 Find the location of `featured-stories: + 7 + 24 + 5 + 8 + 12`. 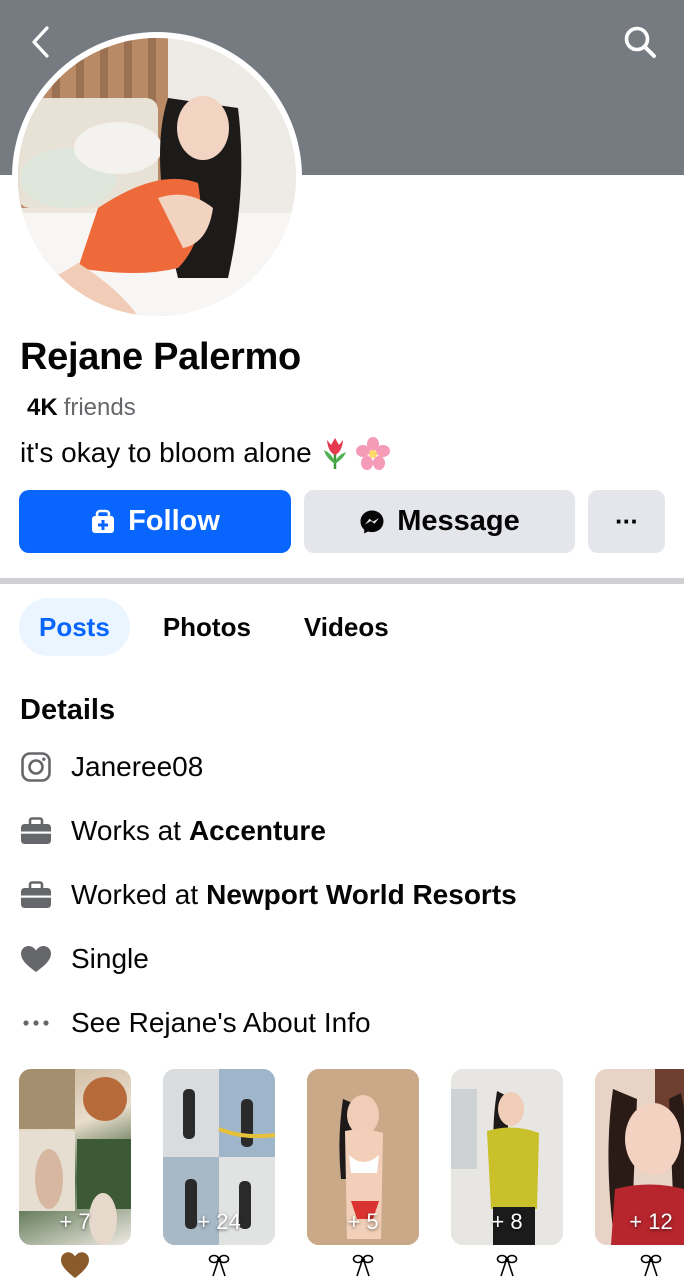

featured-stories: + 7 + 24 + 5 + 8 + 12 is located at coordinates (351, 1157).